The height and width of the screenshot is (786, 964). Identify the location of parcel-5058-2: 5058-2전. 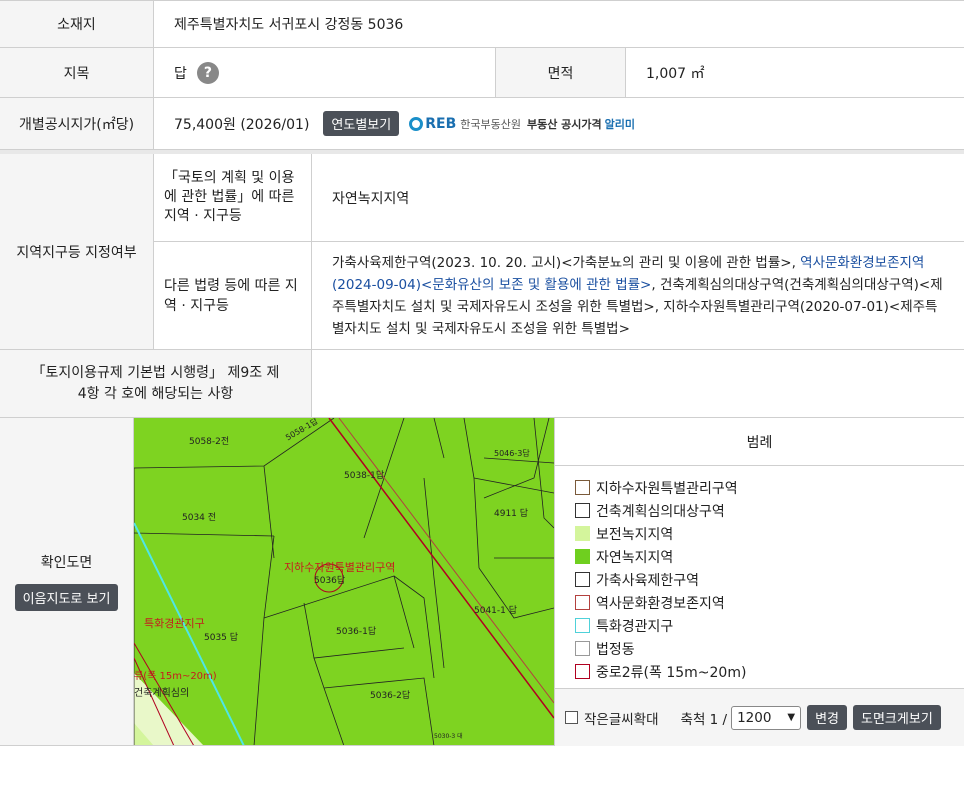
(209, 442).